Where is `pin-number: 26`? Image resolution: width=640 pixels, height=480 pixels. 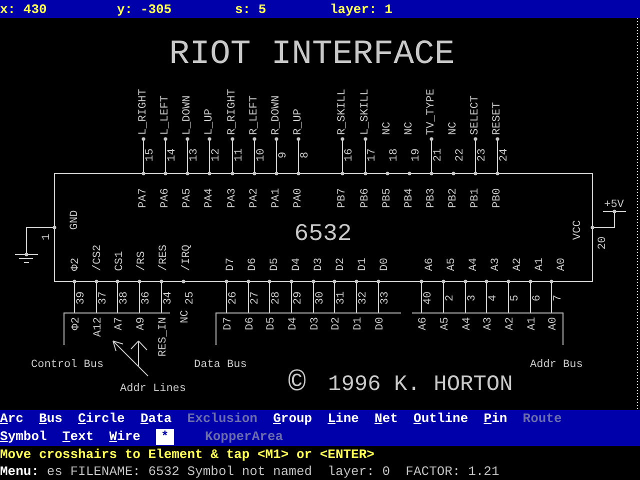 pin-number: 26 is located at coordinates (234, 298).